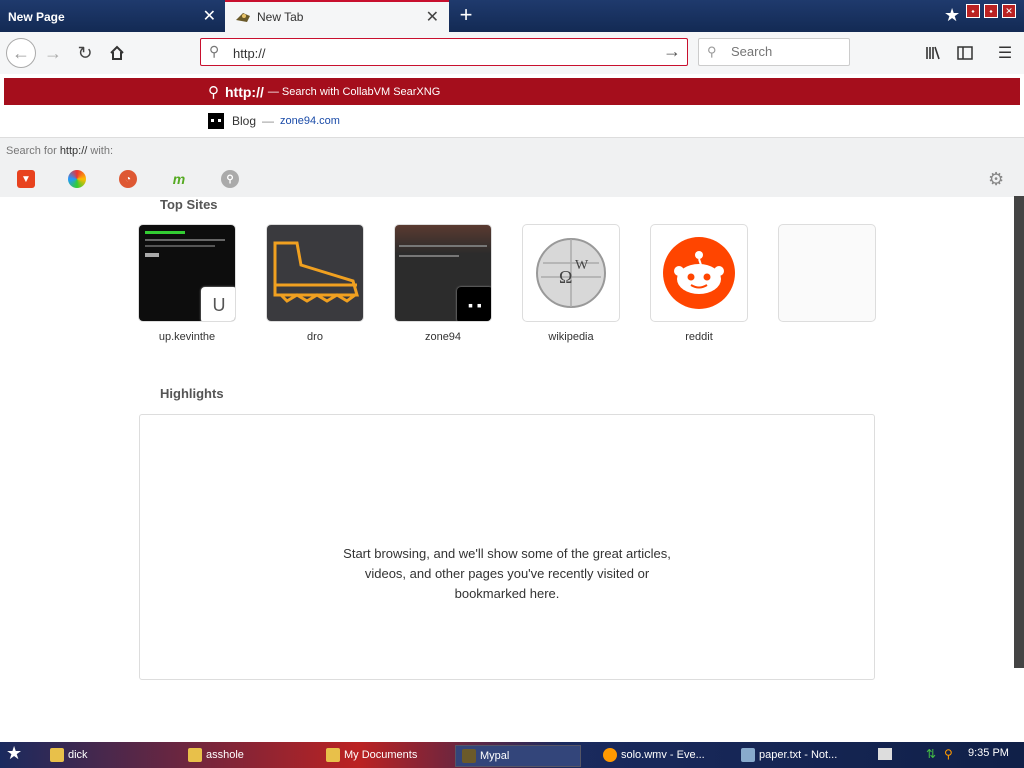 This screenshot has width=1024, height=768. I want to click on tab-title: New Page, so click(36, 17).